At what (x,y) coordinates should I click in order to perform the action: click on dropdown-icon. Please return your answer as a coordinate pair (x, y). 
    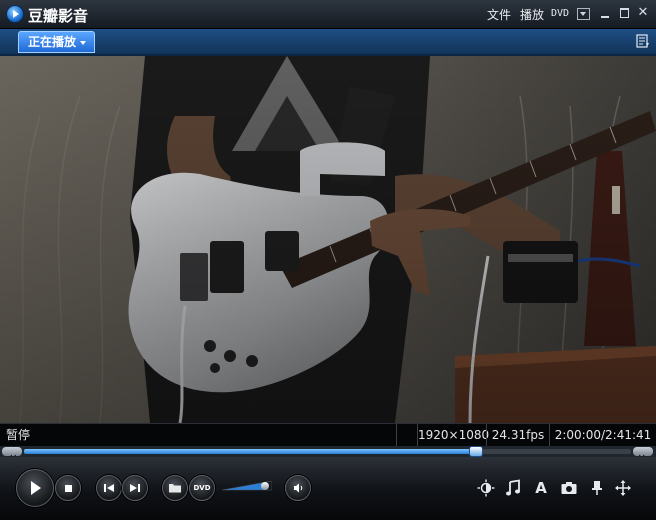
    Looking at the image, I should click on (583, 14).